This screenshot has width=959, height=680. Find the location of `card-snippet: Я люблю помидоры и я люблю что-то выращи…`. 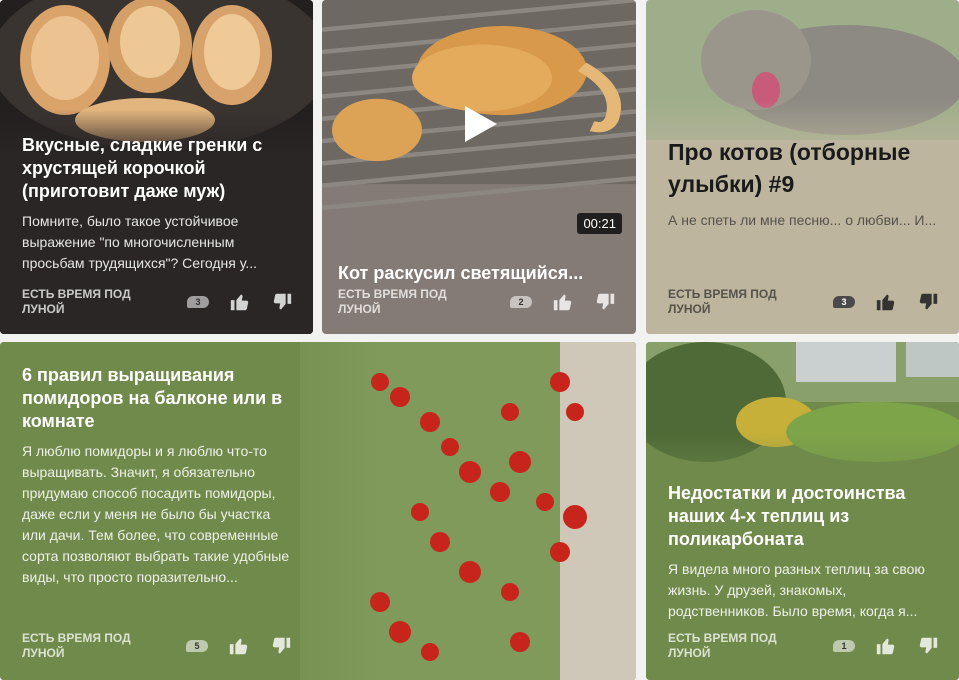

card-snippet: Я люблю помидоры и я люблю что-то выращи… is located at coordinates (156, 514).